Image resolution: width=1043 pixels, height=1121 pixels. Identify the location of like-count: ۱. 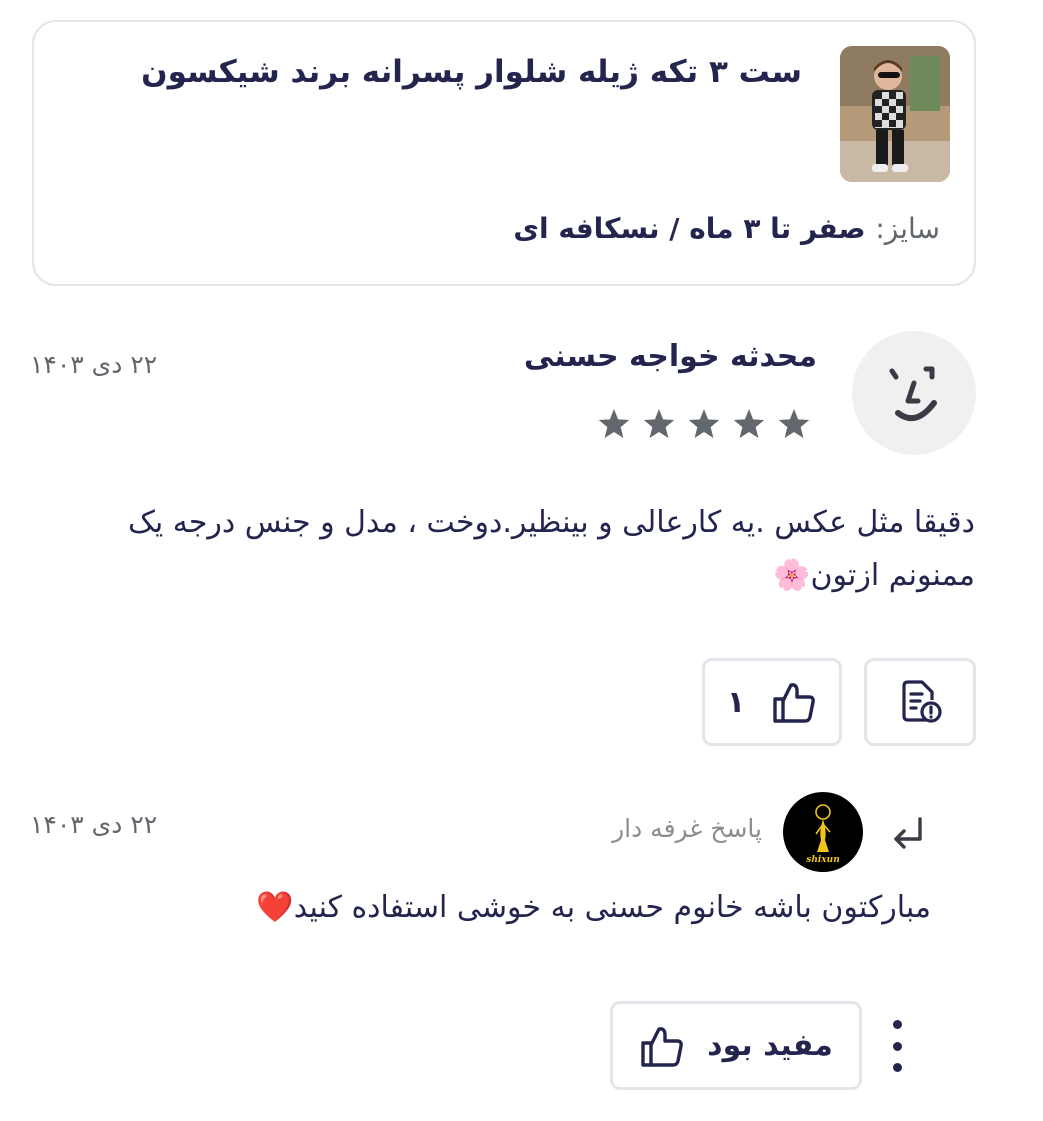
(736, 702).